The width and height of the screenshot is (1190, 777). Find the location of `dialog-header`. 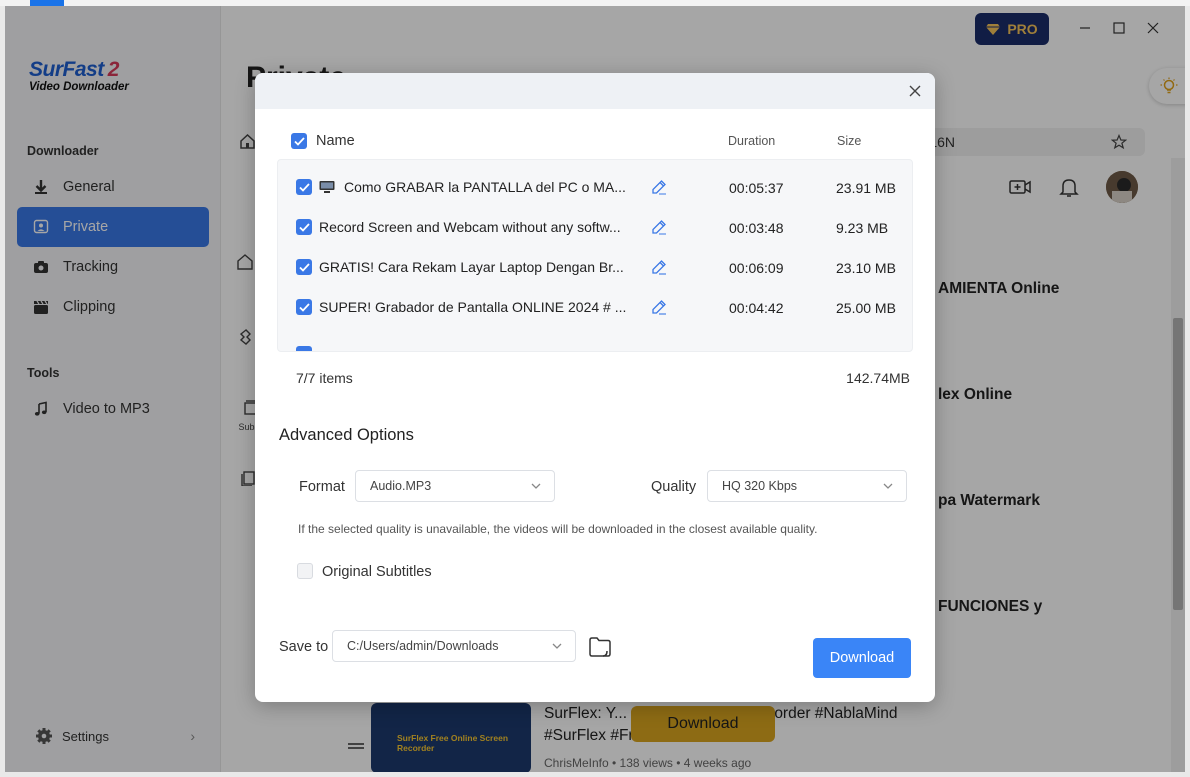

dialog-header is located at coordinates (595, 91).